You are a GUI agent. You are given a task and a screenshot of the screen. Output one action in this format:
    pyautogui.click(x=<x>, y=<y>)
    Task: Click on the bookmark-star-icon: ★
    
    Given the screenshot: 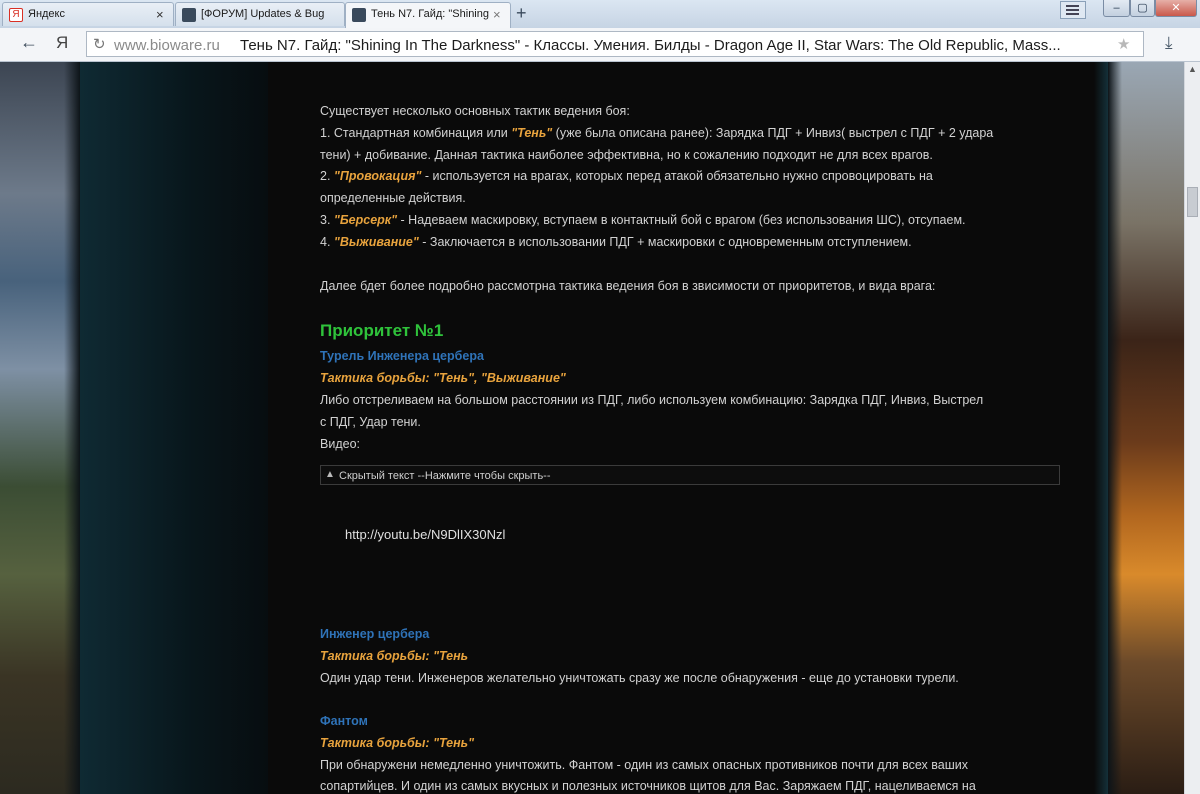 What is the action you would take?
    pyautogui.click(x=1123, y=44)
    